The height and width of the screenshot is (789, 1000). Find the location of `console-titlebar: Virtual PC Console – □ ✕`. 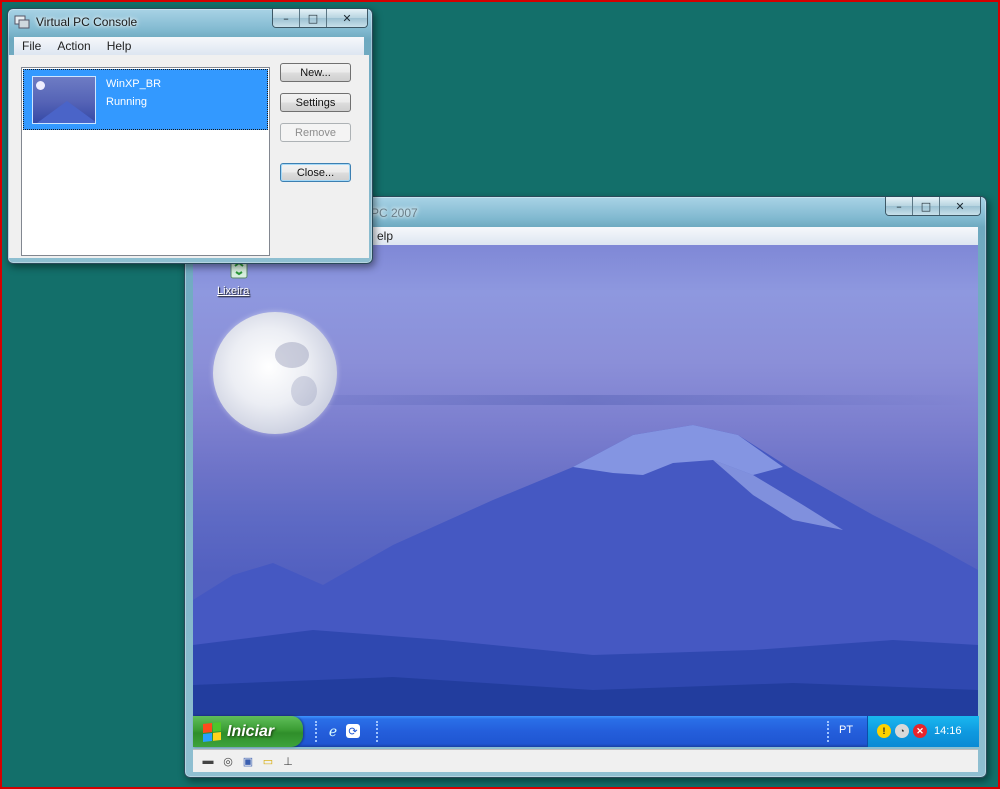

console-titlebar: Virtual PC Console – □ ✕ is located at coordinates (190, 23).